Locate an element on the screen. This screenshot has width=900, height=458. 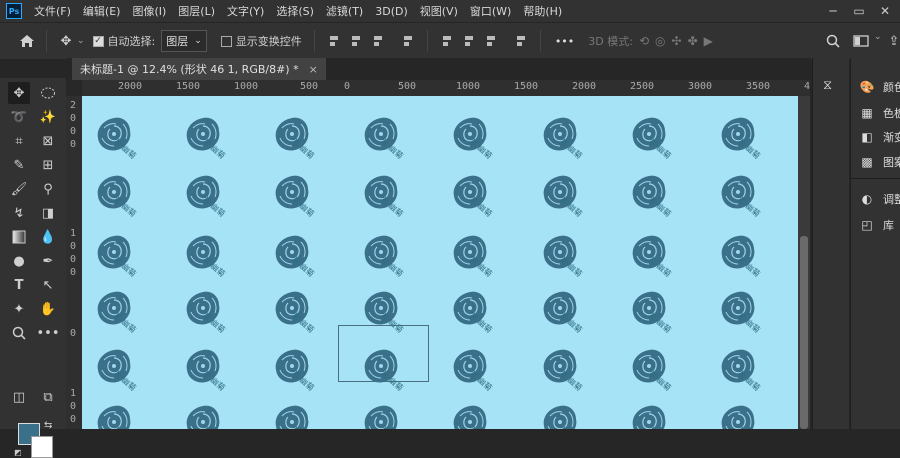
magic-wand-icon: ✨ is located at coordinates (48, 117).